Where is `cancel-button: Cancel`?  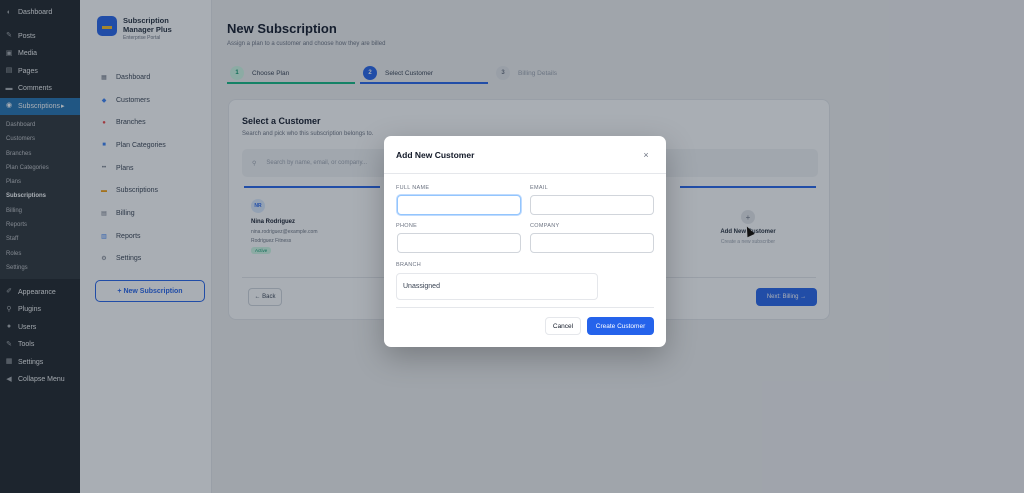
cancel-button: Cancel is located at coordinates (563, 326).